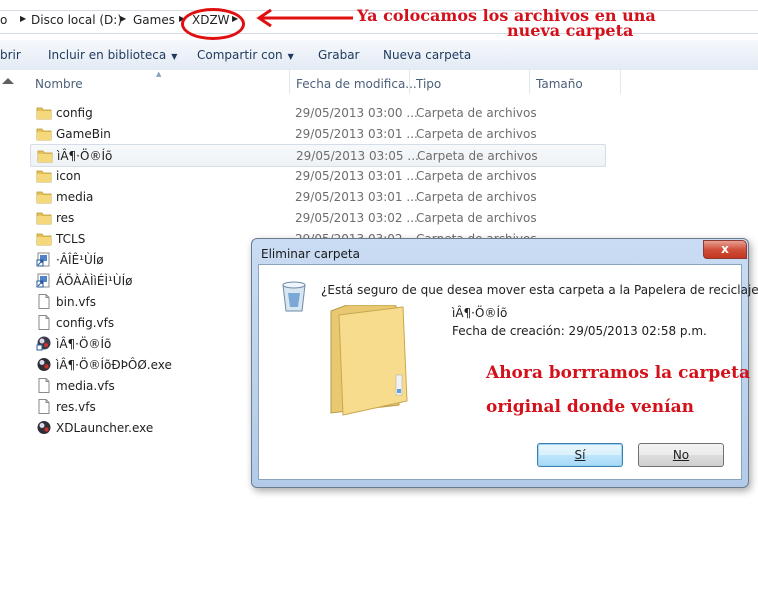  What do you see at coordinates (8, 81) in the screenshot?
I see `scroll-up-icon` at bounding box center [8, 81].